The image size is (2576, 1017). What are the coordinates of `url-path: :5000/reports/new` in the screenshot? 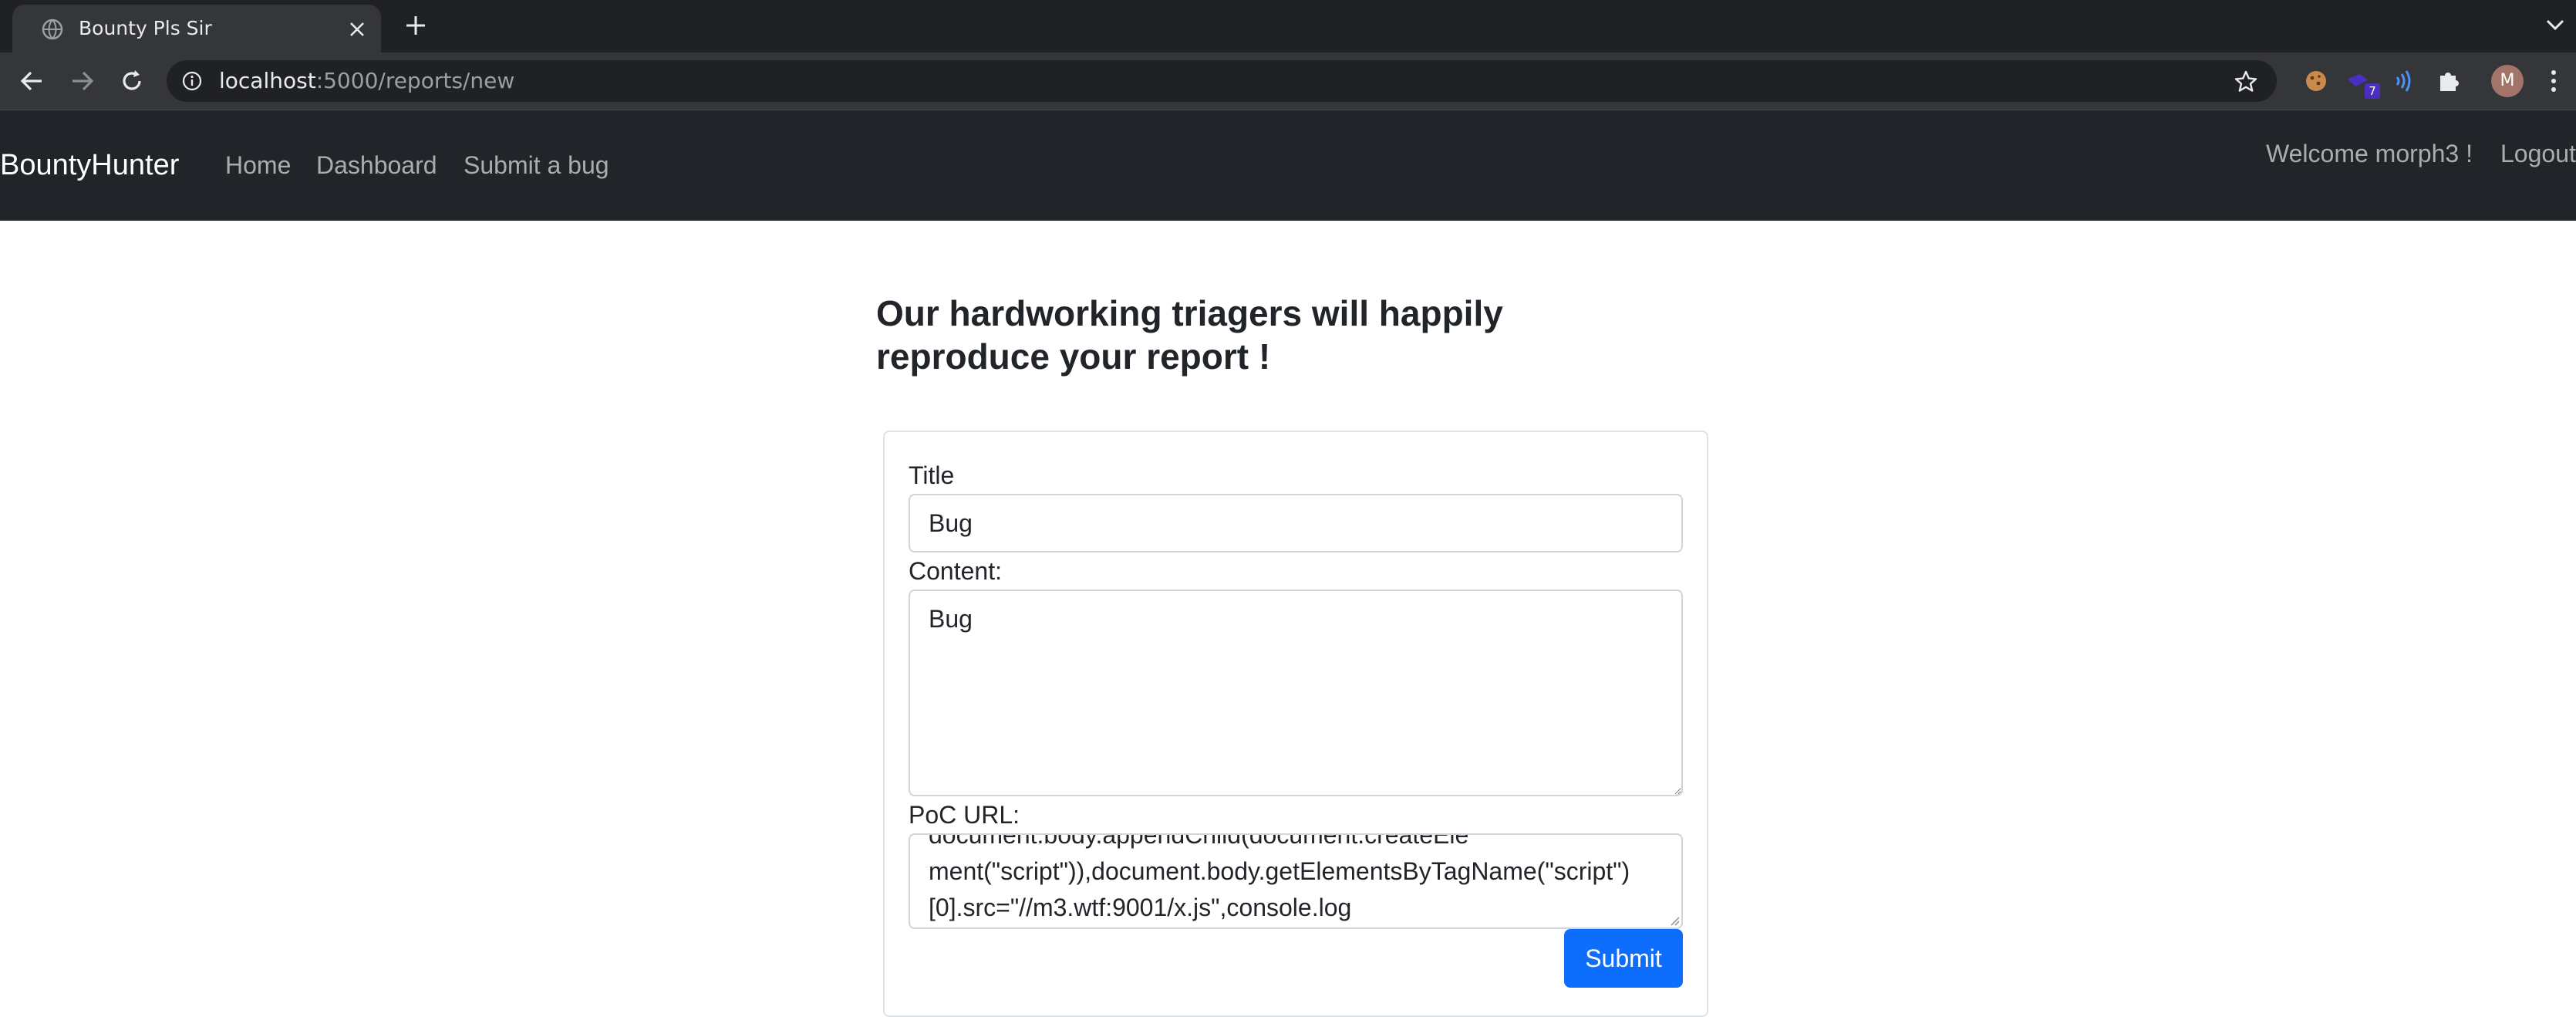 It's located at (415, 80).